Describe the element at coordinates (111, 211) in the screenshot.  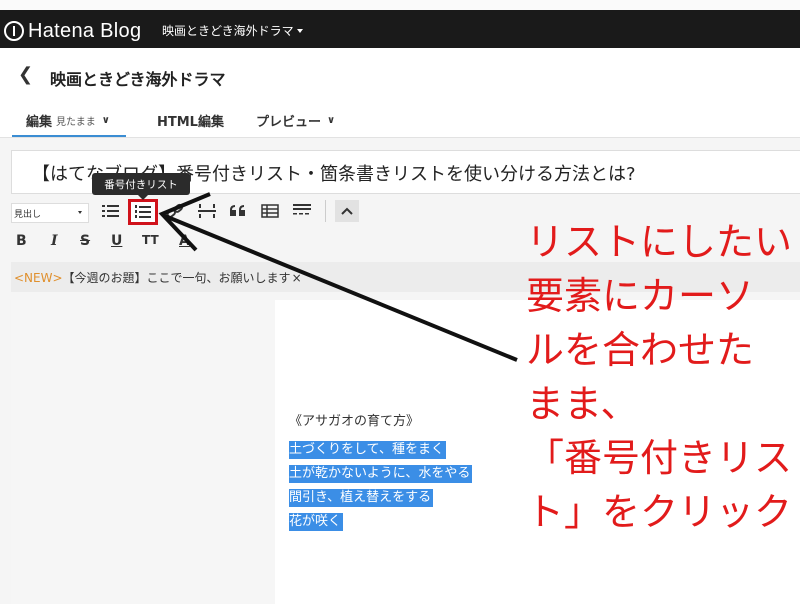
I see `bullet-list-icon` at that location.